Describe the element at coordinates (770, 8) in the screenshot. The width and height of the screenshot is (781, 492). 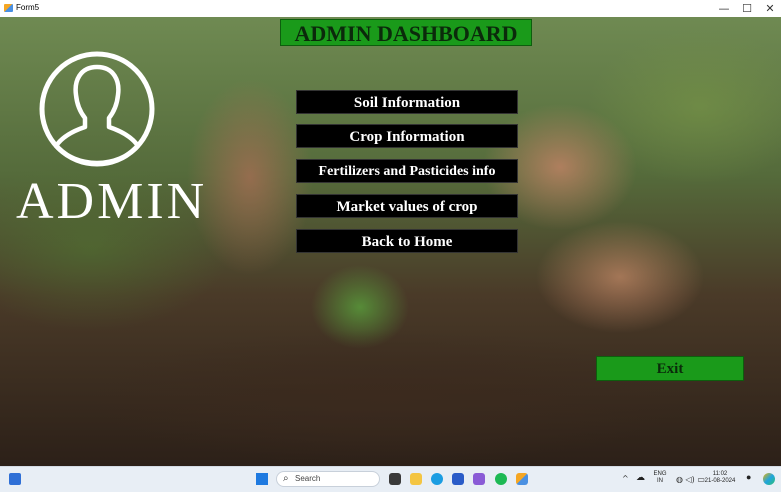
I see `close-button: ✕` at that location.